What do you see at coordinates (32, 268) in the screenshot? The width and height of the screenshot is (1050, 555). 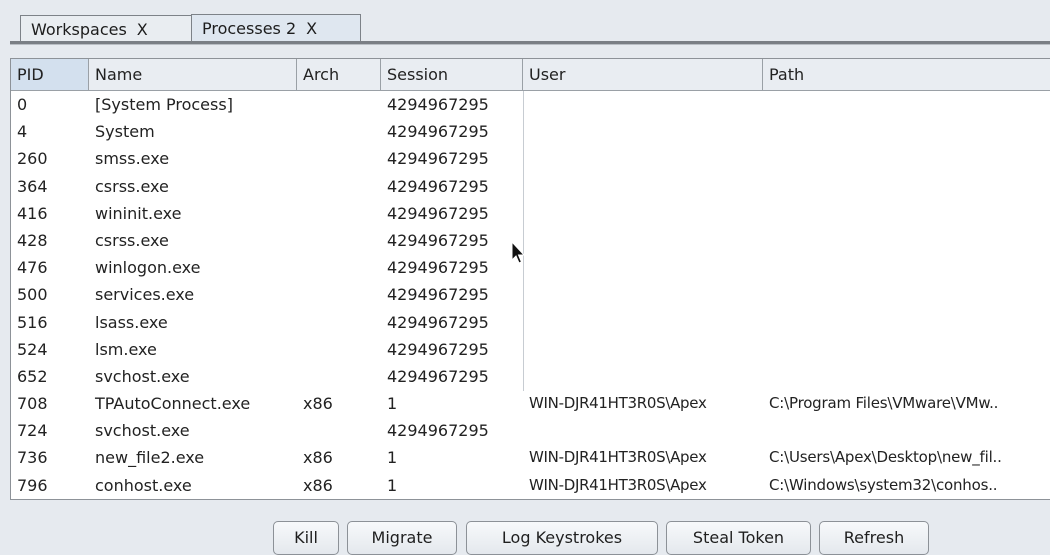 I see `cell-pid: 476` at bounding box center [32, 268].